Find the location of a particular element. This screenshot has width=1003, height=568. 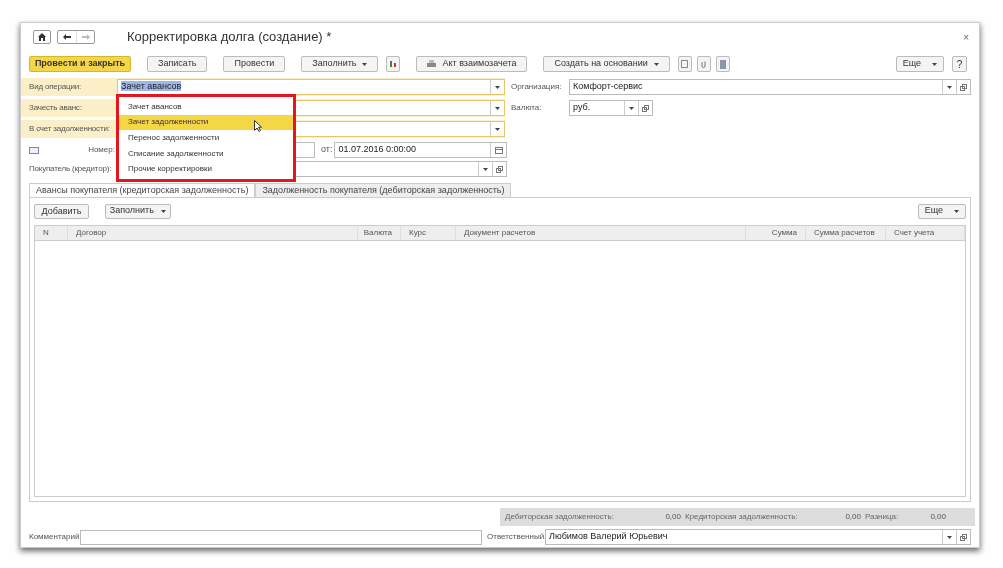

add-button: Добавить is located at coordinates (61, 211).